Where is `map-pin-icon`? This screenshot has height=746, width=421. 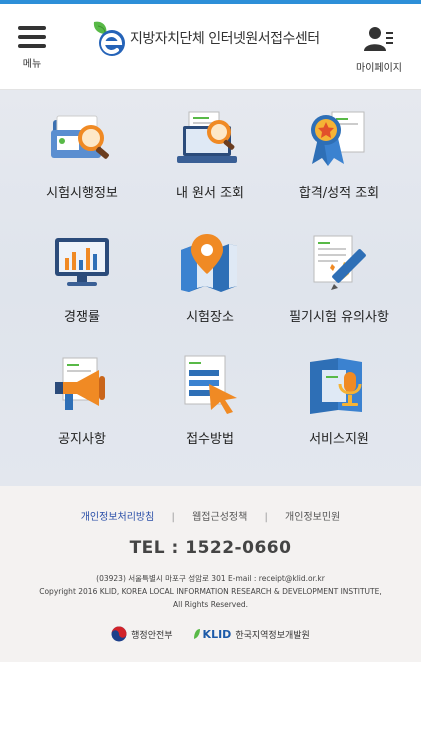 map-pin-icon is located at coordinates (209, 263).